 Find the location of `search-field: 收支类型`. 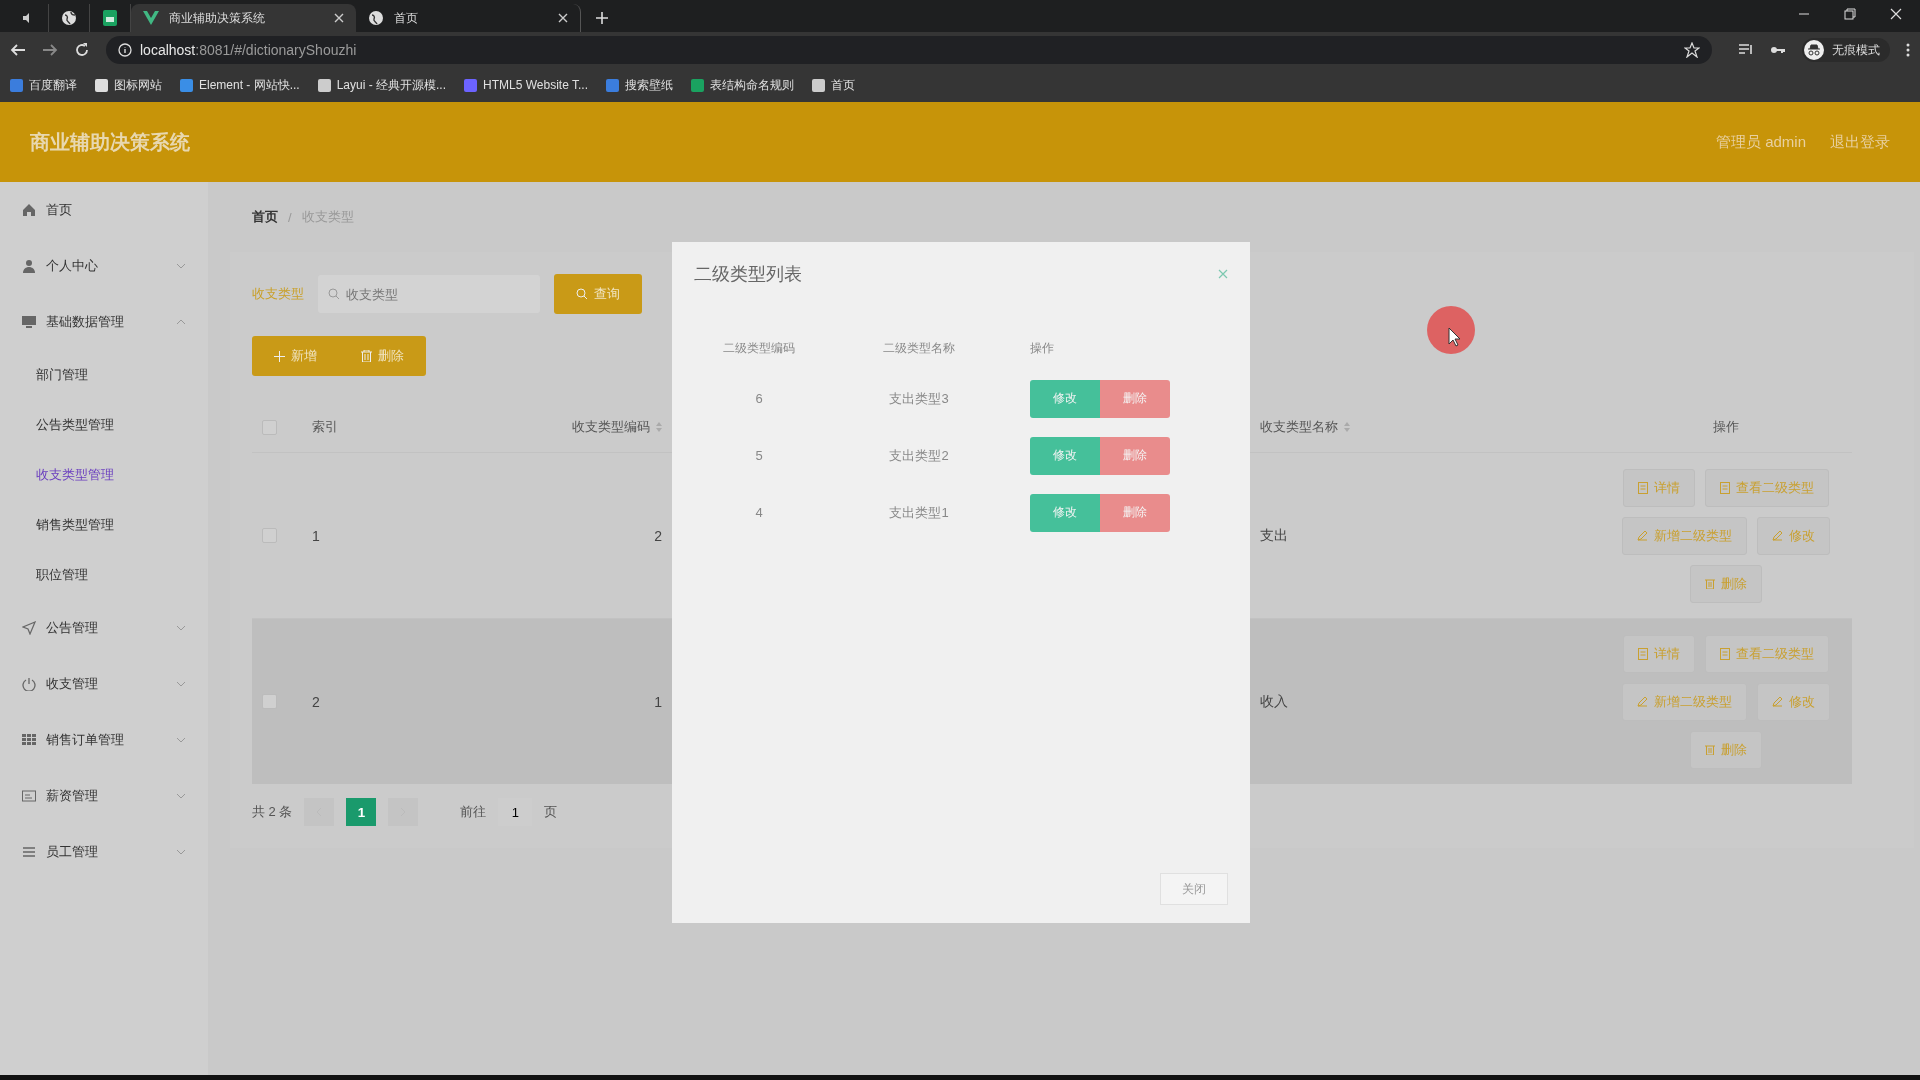

search-field: 收支类型 is located at coordinates (429, 294).